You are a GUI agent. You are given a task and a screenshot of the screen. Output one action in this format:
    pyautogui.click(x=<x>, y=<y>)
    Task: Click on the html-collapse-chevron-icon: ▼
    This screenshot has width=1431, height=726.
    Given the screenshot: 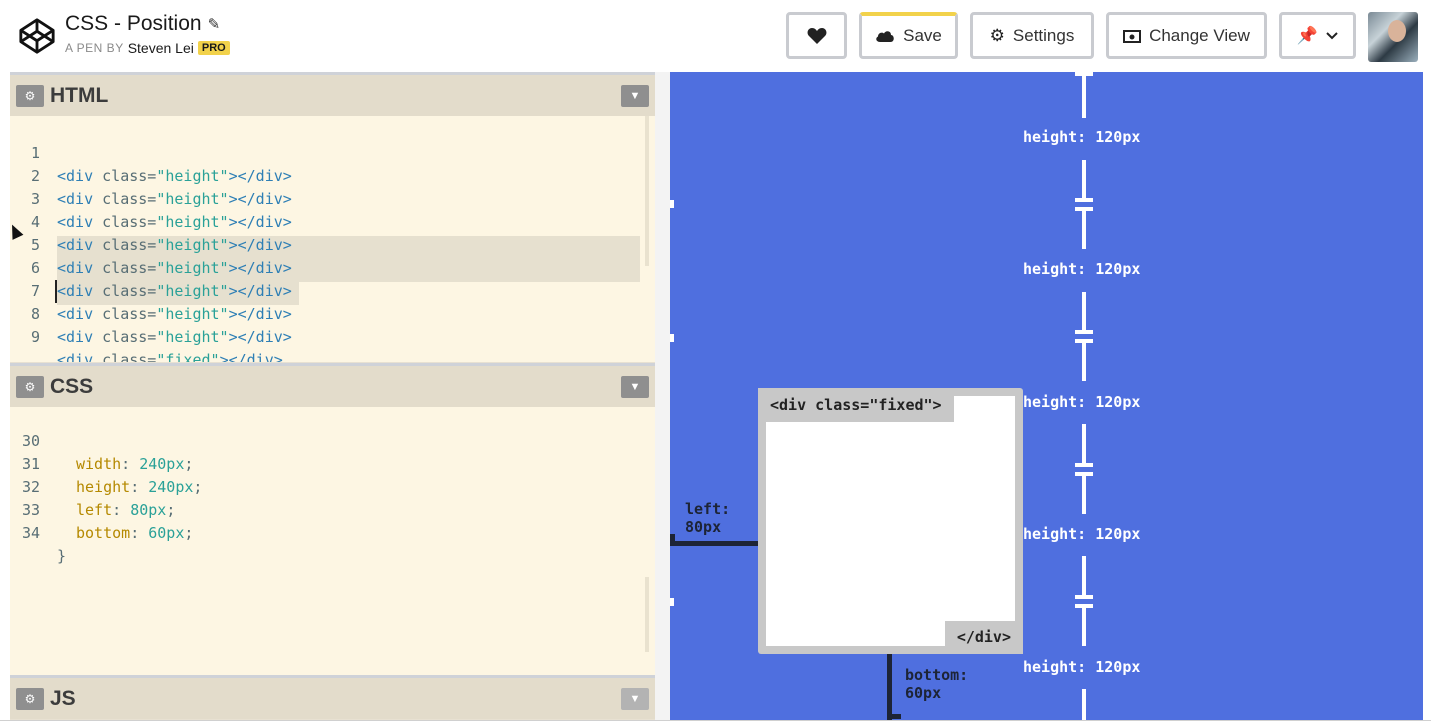 What is the action you would take?
    pyautogui.click(x=635, y=96)
    